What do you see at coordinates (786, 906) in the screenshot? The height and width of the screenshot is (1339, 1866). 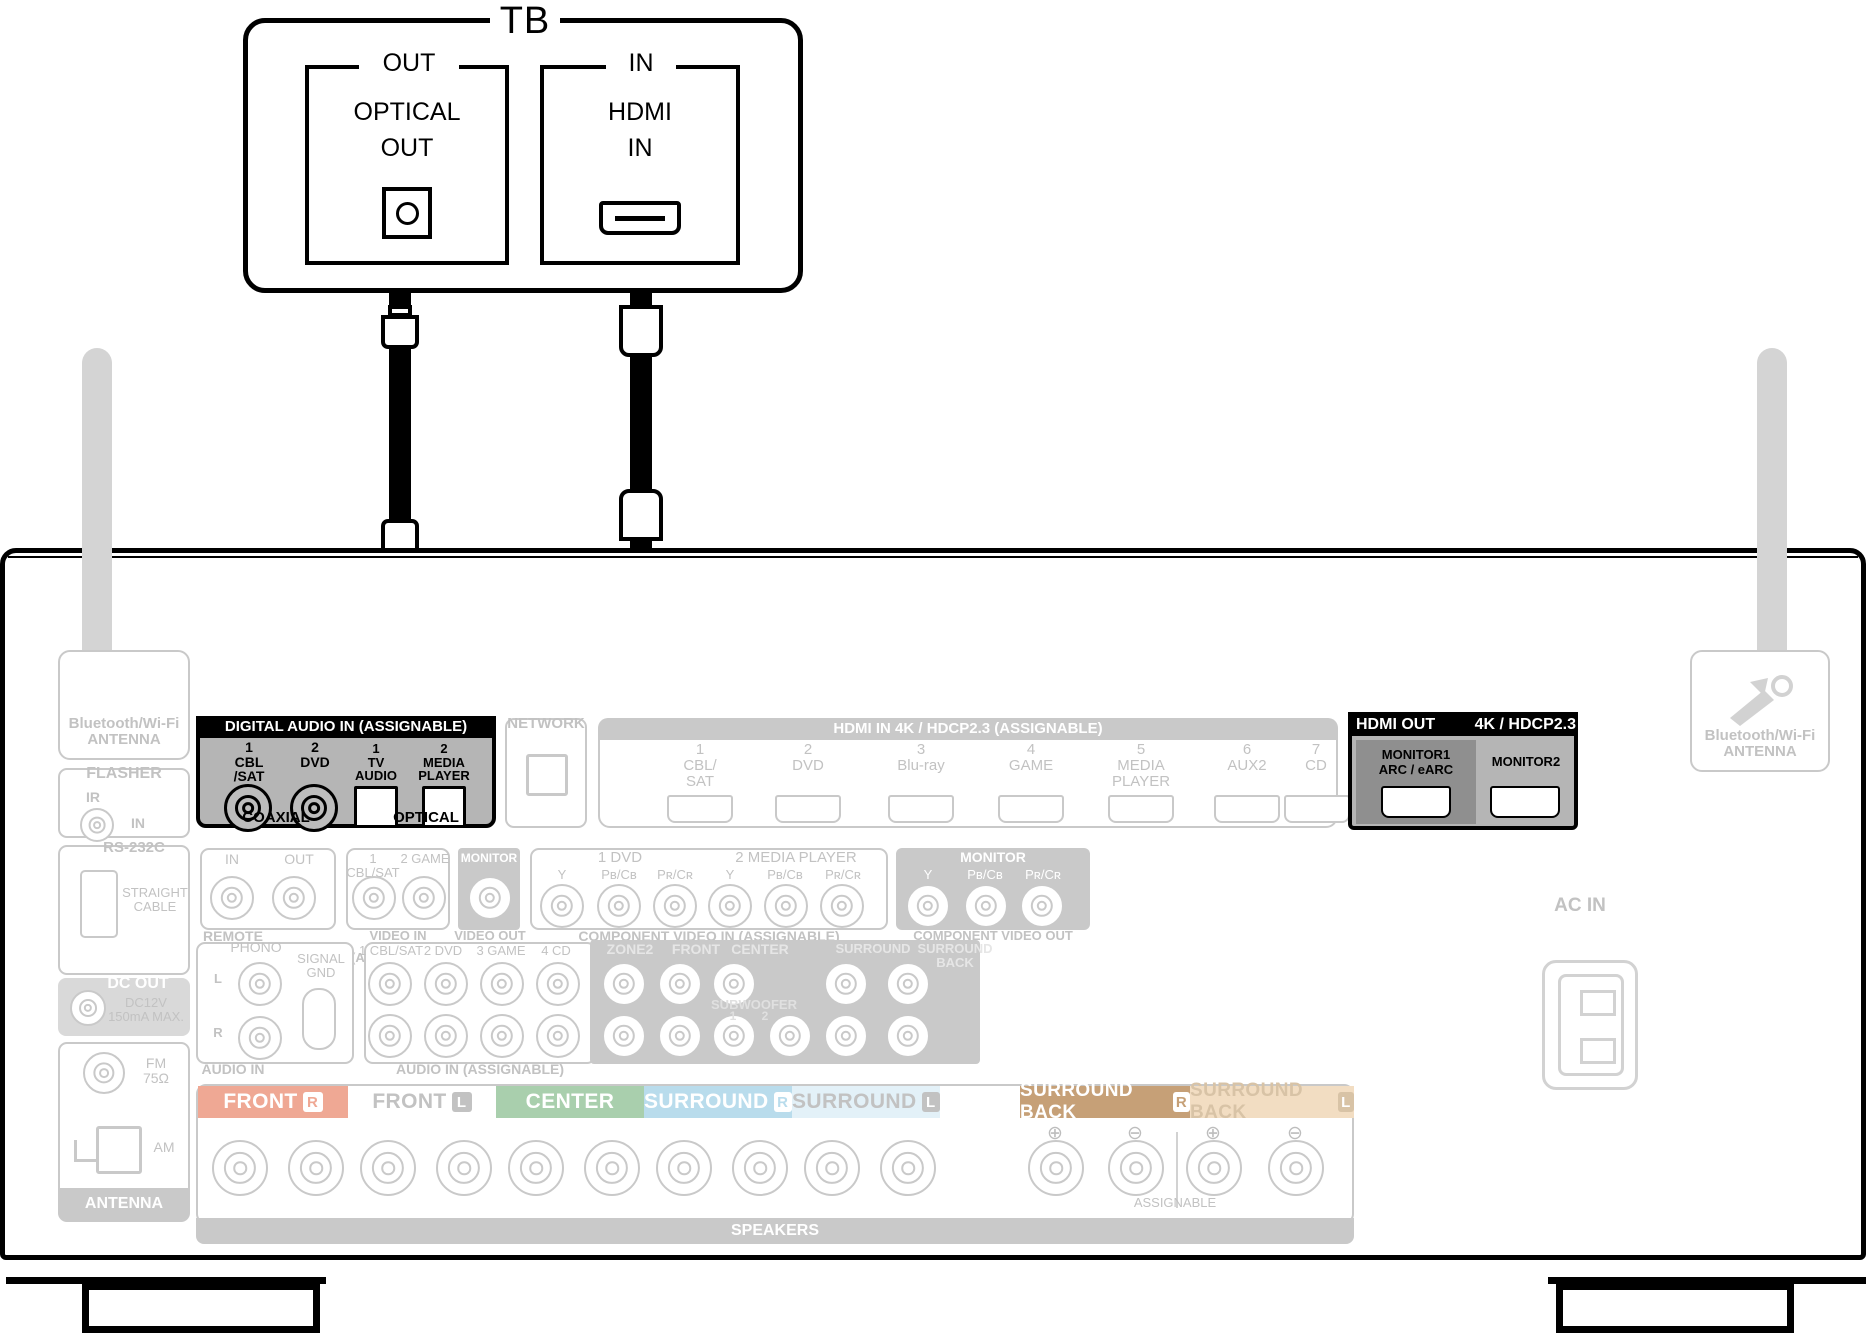 I see `component-in-2-pb-jack` at bounding box center [786, 906].